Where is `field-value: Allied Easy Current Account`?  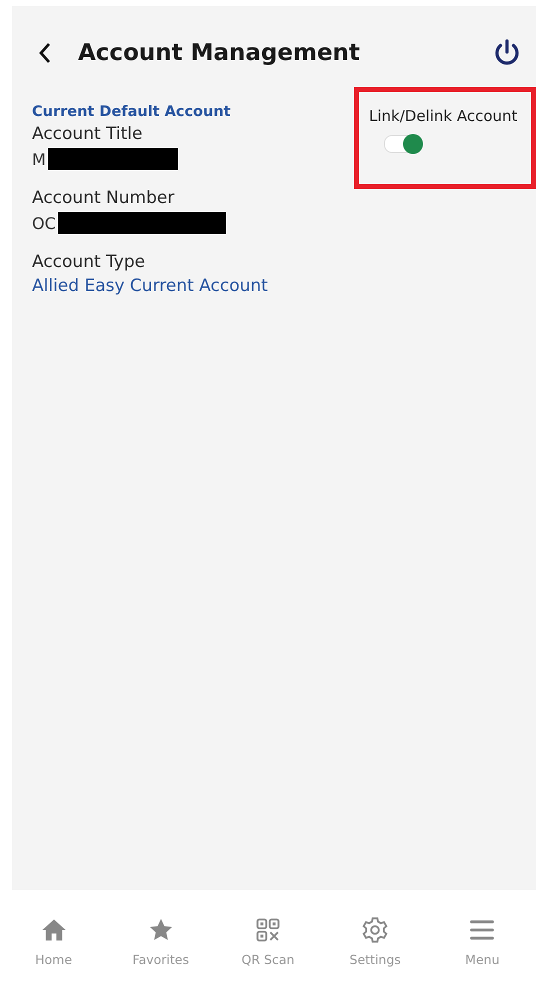
field-value: Allied Easy Current Account is located at coordinates (150, 286).